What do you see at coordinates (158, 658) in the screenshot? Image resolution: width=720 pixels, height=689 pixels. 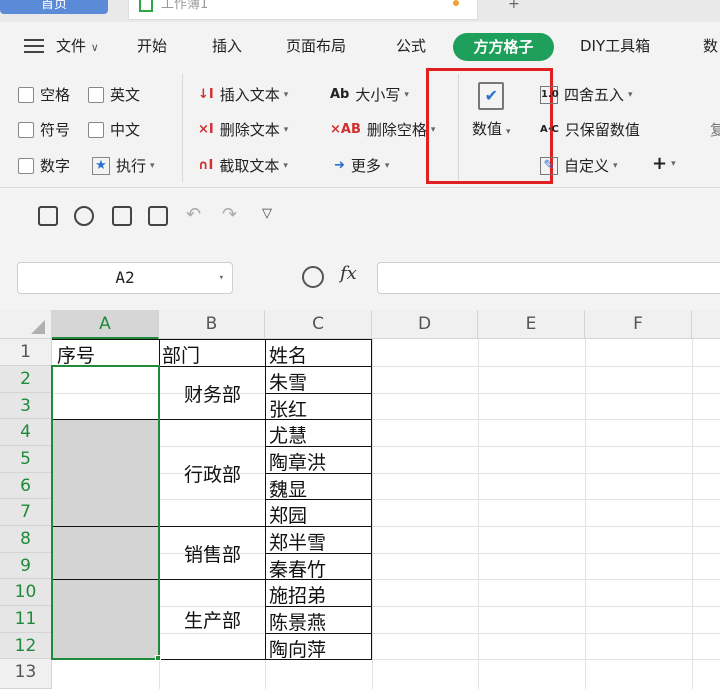 I see `fill-handle` at bounding box center [158, 658].